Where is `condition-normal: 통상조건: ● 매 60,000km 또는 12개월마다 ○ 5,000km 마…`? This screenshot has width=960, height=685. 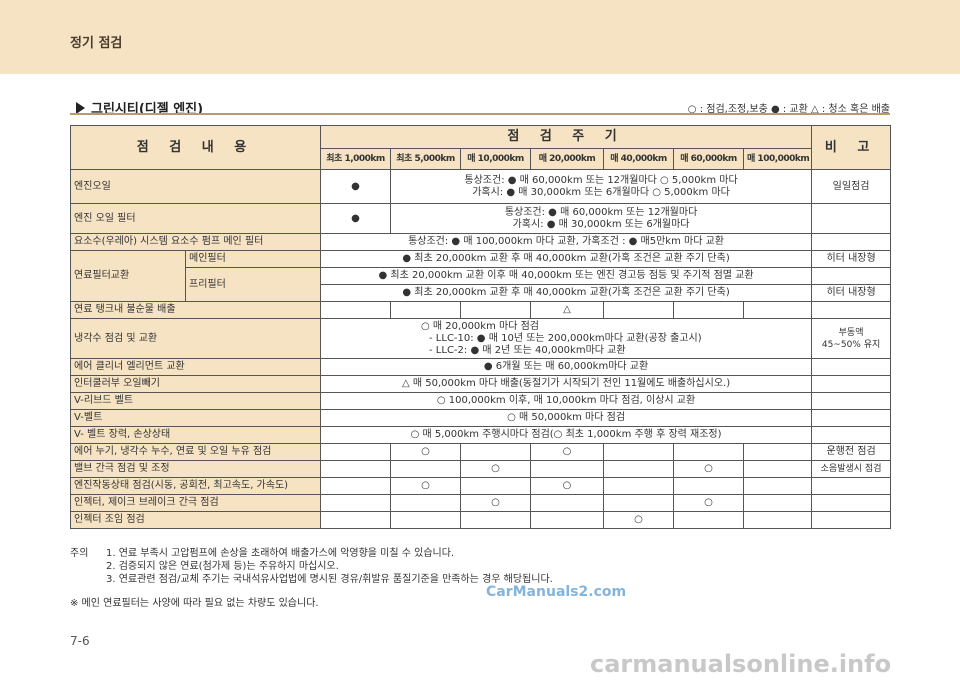
condition-normal: 통상조건: ● 매 60,000km 또는 12개월마다 ○ 5,000km 마… is located at coordinates (601, 180).